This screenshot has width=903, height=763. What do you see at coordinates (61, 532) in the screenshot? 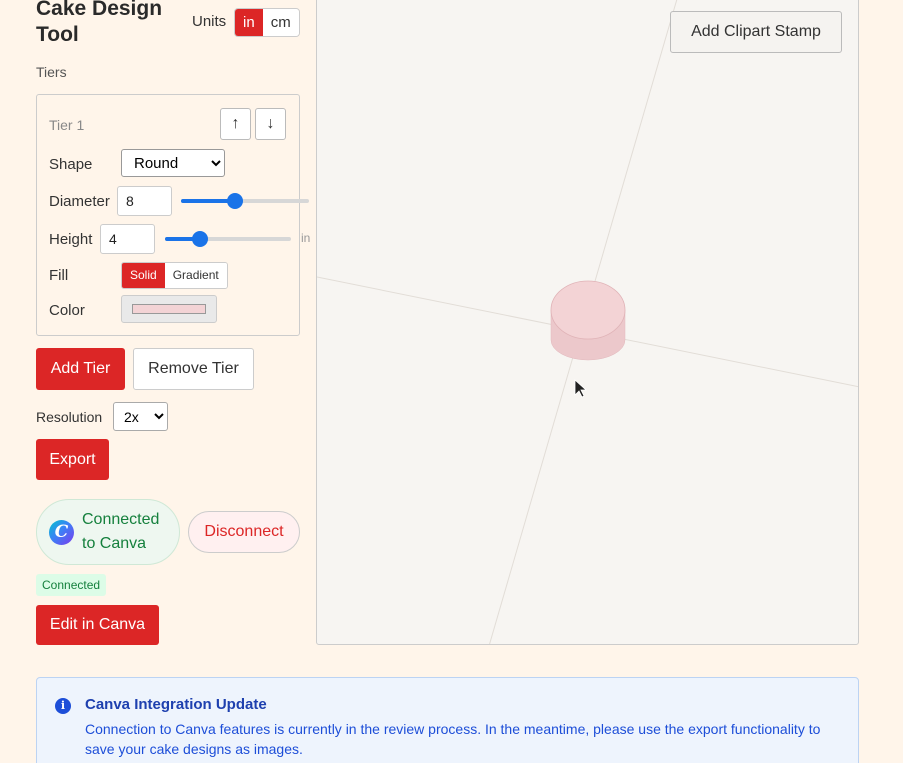
I see `canva-logo-icon: C` at bounding box center [61, 532].